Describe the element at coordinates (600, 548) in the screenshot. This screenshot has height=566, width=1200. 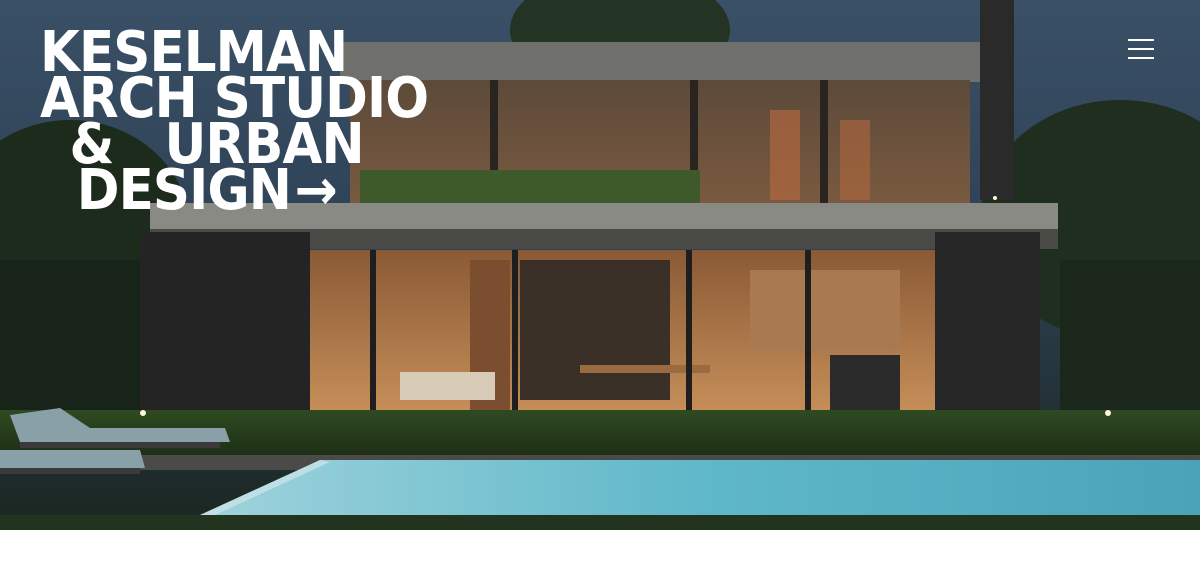
I see `page-content-area` at that location.